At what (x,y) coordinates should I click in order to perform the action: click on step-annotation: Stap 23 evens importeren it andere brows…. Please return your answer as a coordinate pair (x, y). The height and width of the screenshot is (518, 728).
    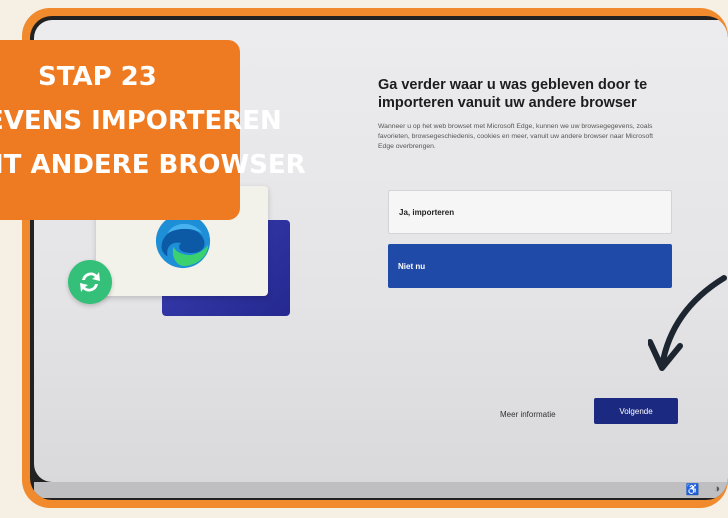
    Looking at the image, I should click on (153, 130).